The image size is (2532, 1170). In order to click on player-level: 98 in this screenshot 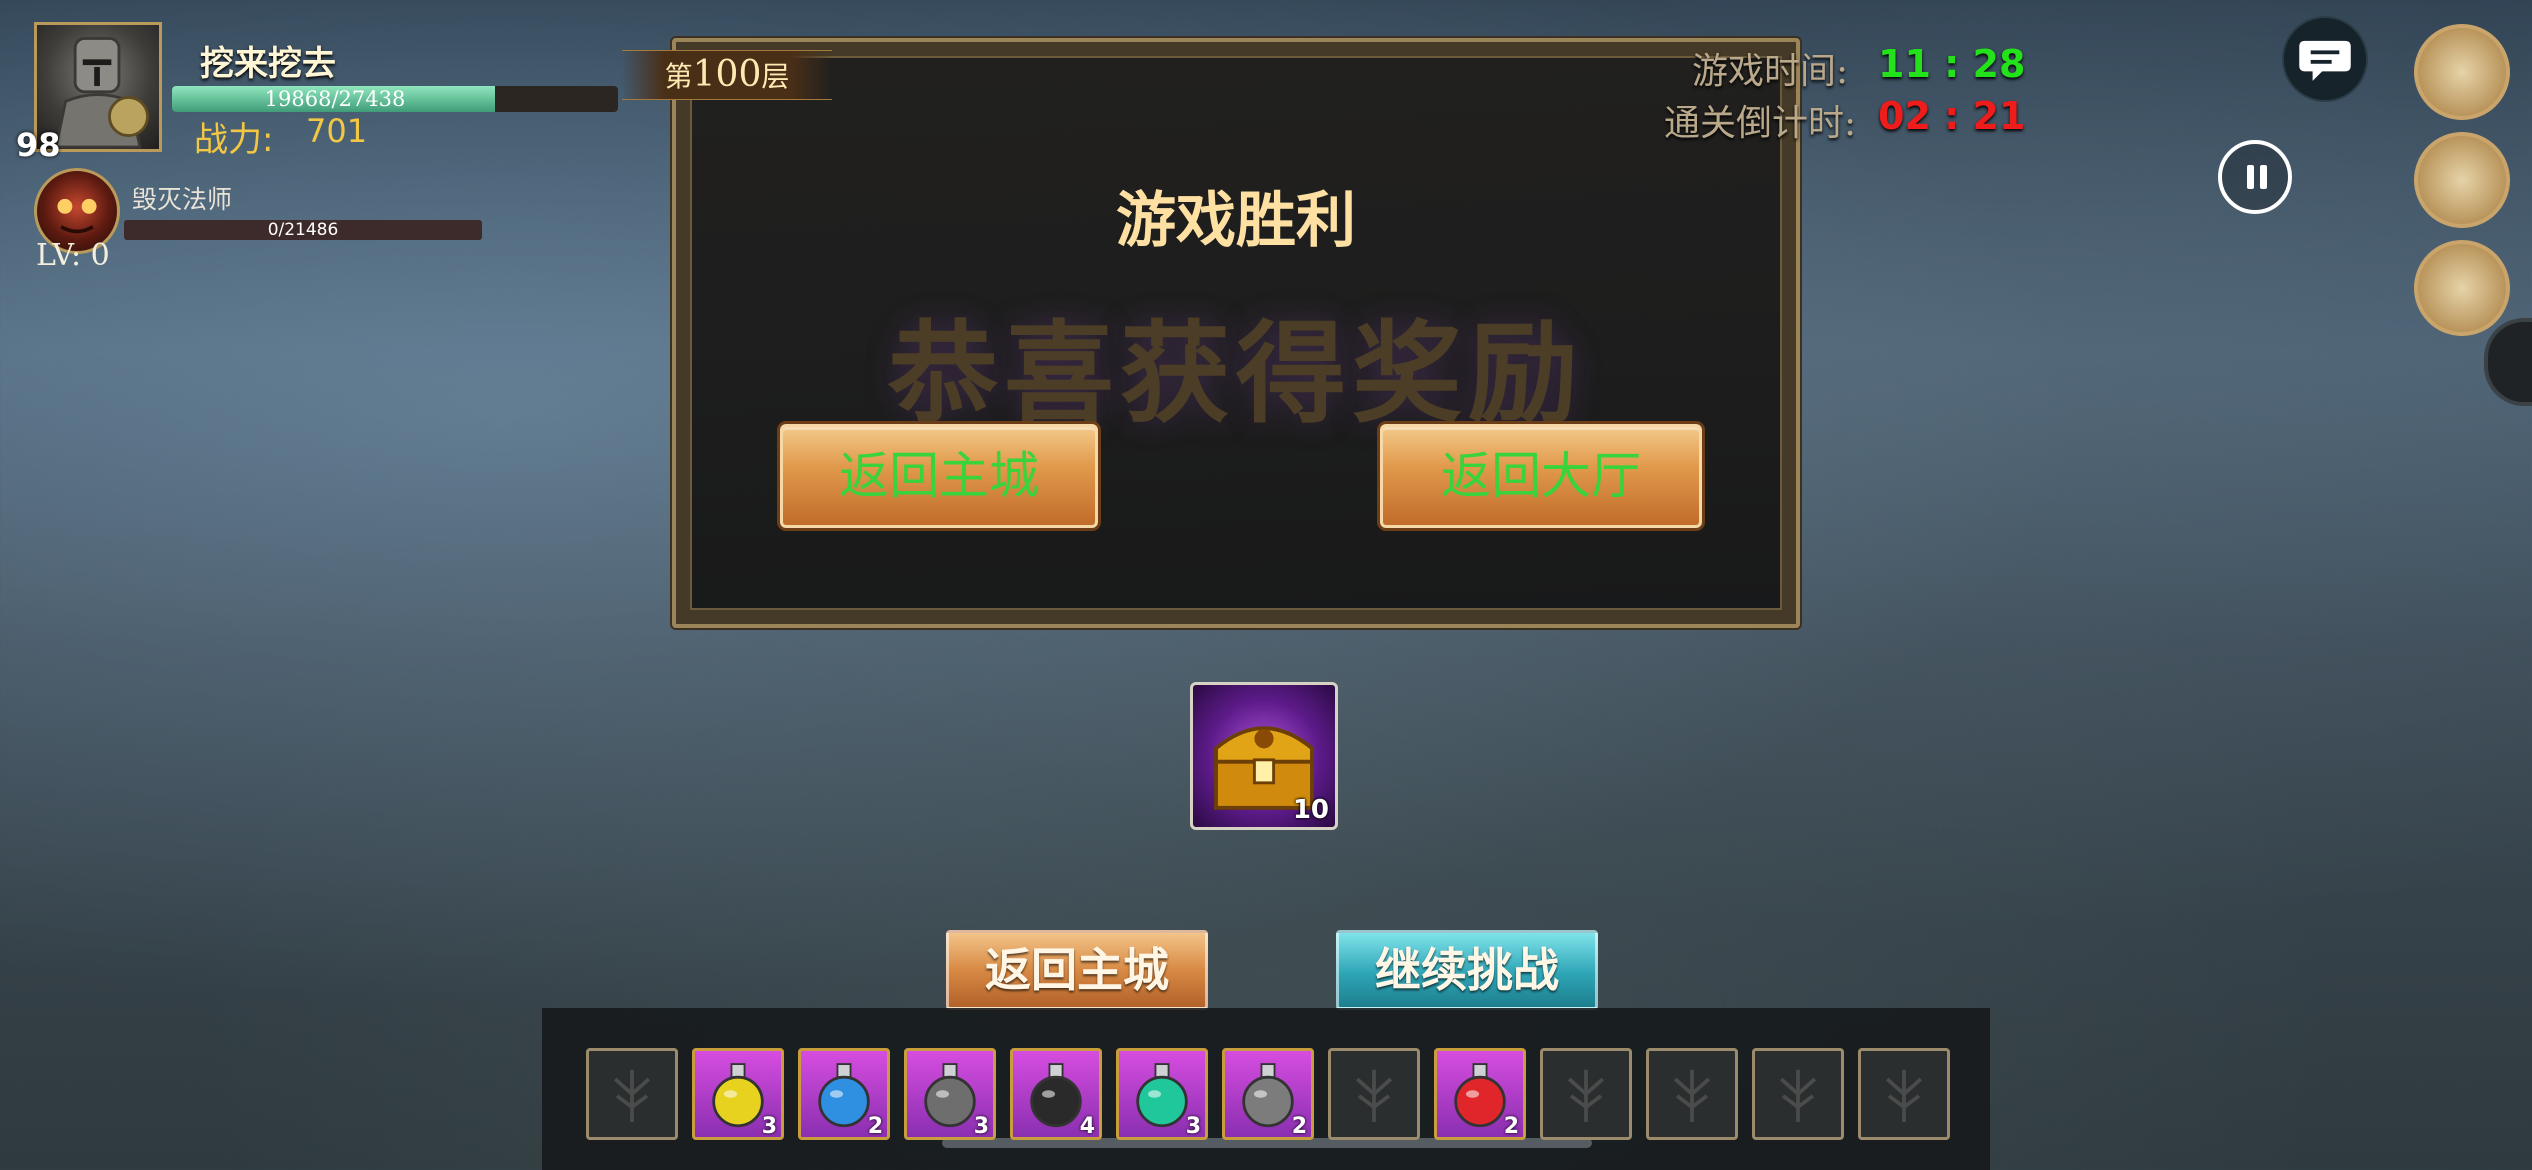, I will do `click(38, 145)`.